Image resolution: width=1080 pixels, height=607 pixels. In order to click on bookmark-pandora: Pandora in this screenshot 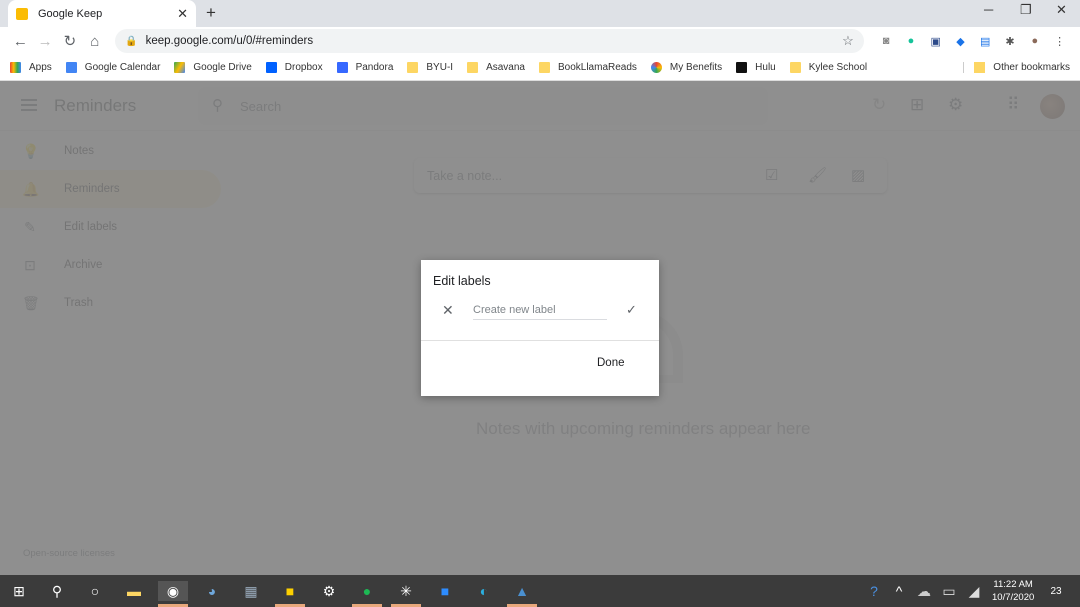, I will do `click(365, 67)`.